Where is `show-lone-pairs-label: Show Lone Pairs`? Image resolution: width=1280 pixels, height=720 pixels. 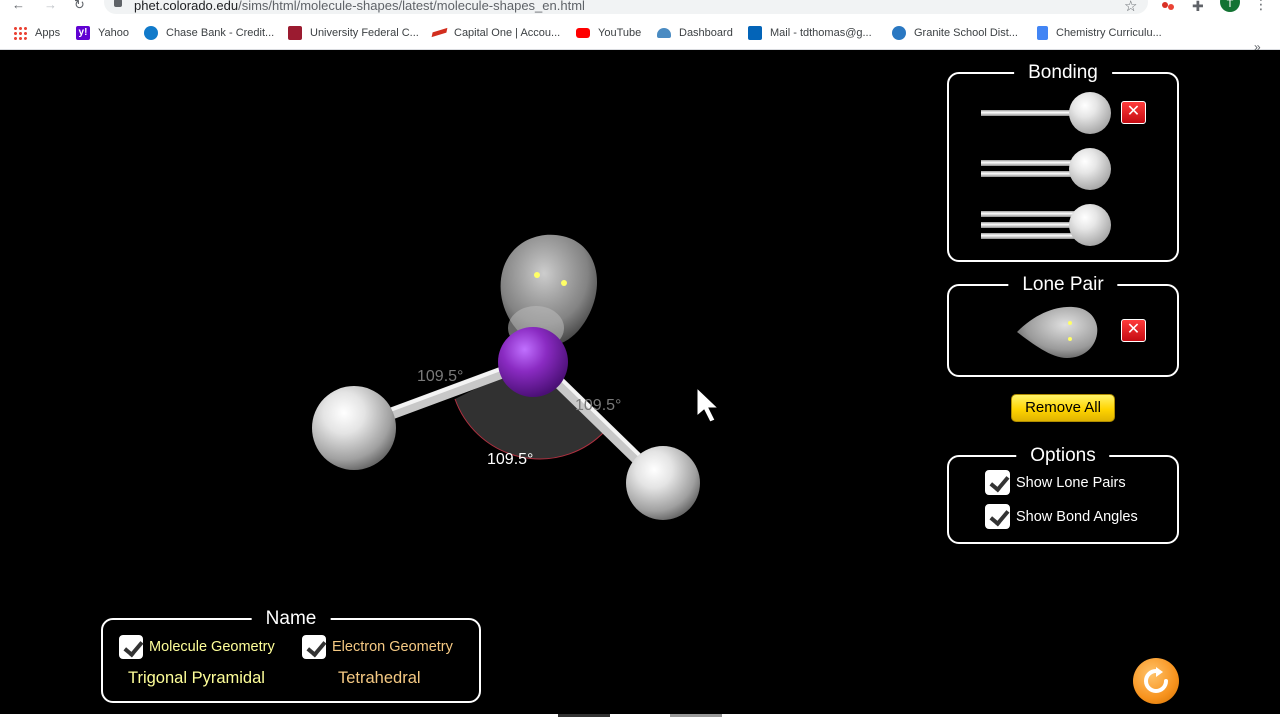 show-lone-pairs-label: Show Lone Pairs is located at coordinates (1071, 482).